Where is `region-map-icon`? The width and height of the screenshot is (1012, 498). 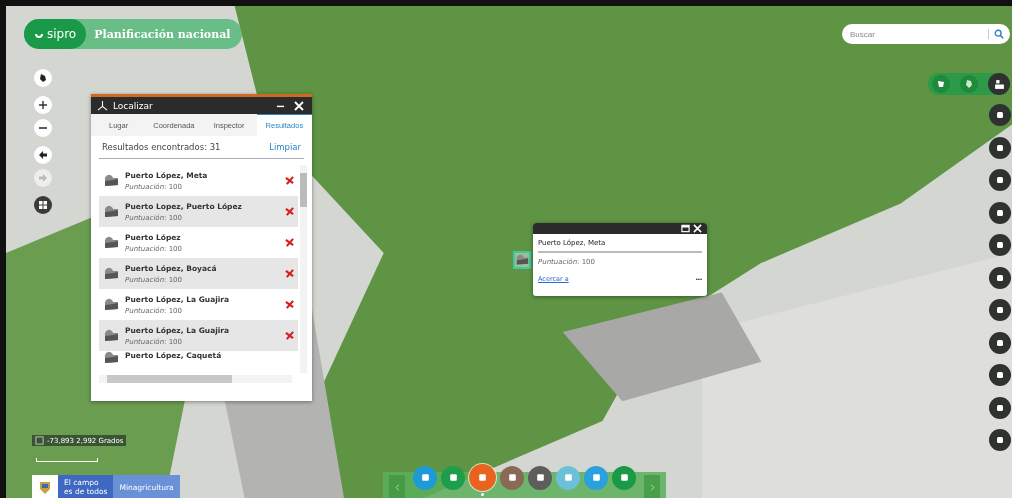
region-map-icon is located at coordinates (969, 84).